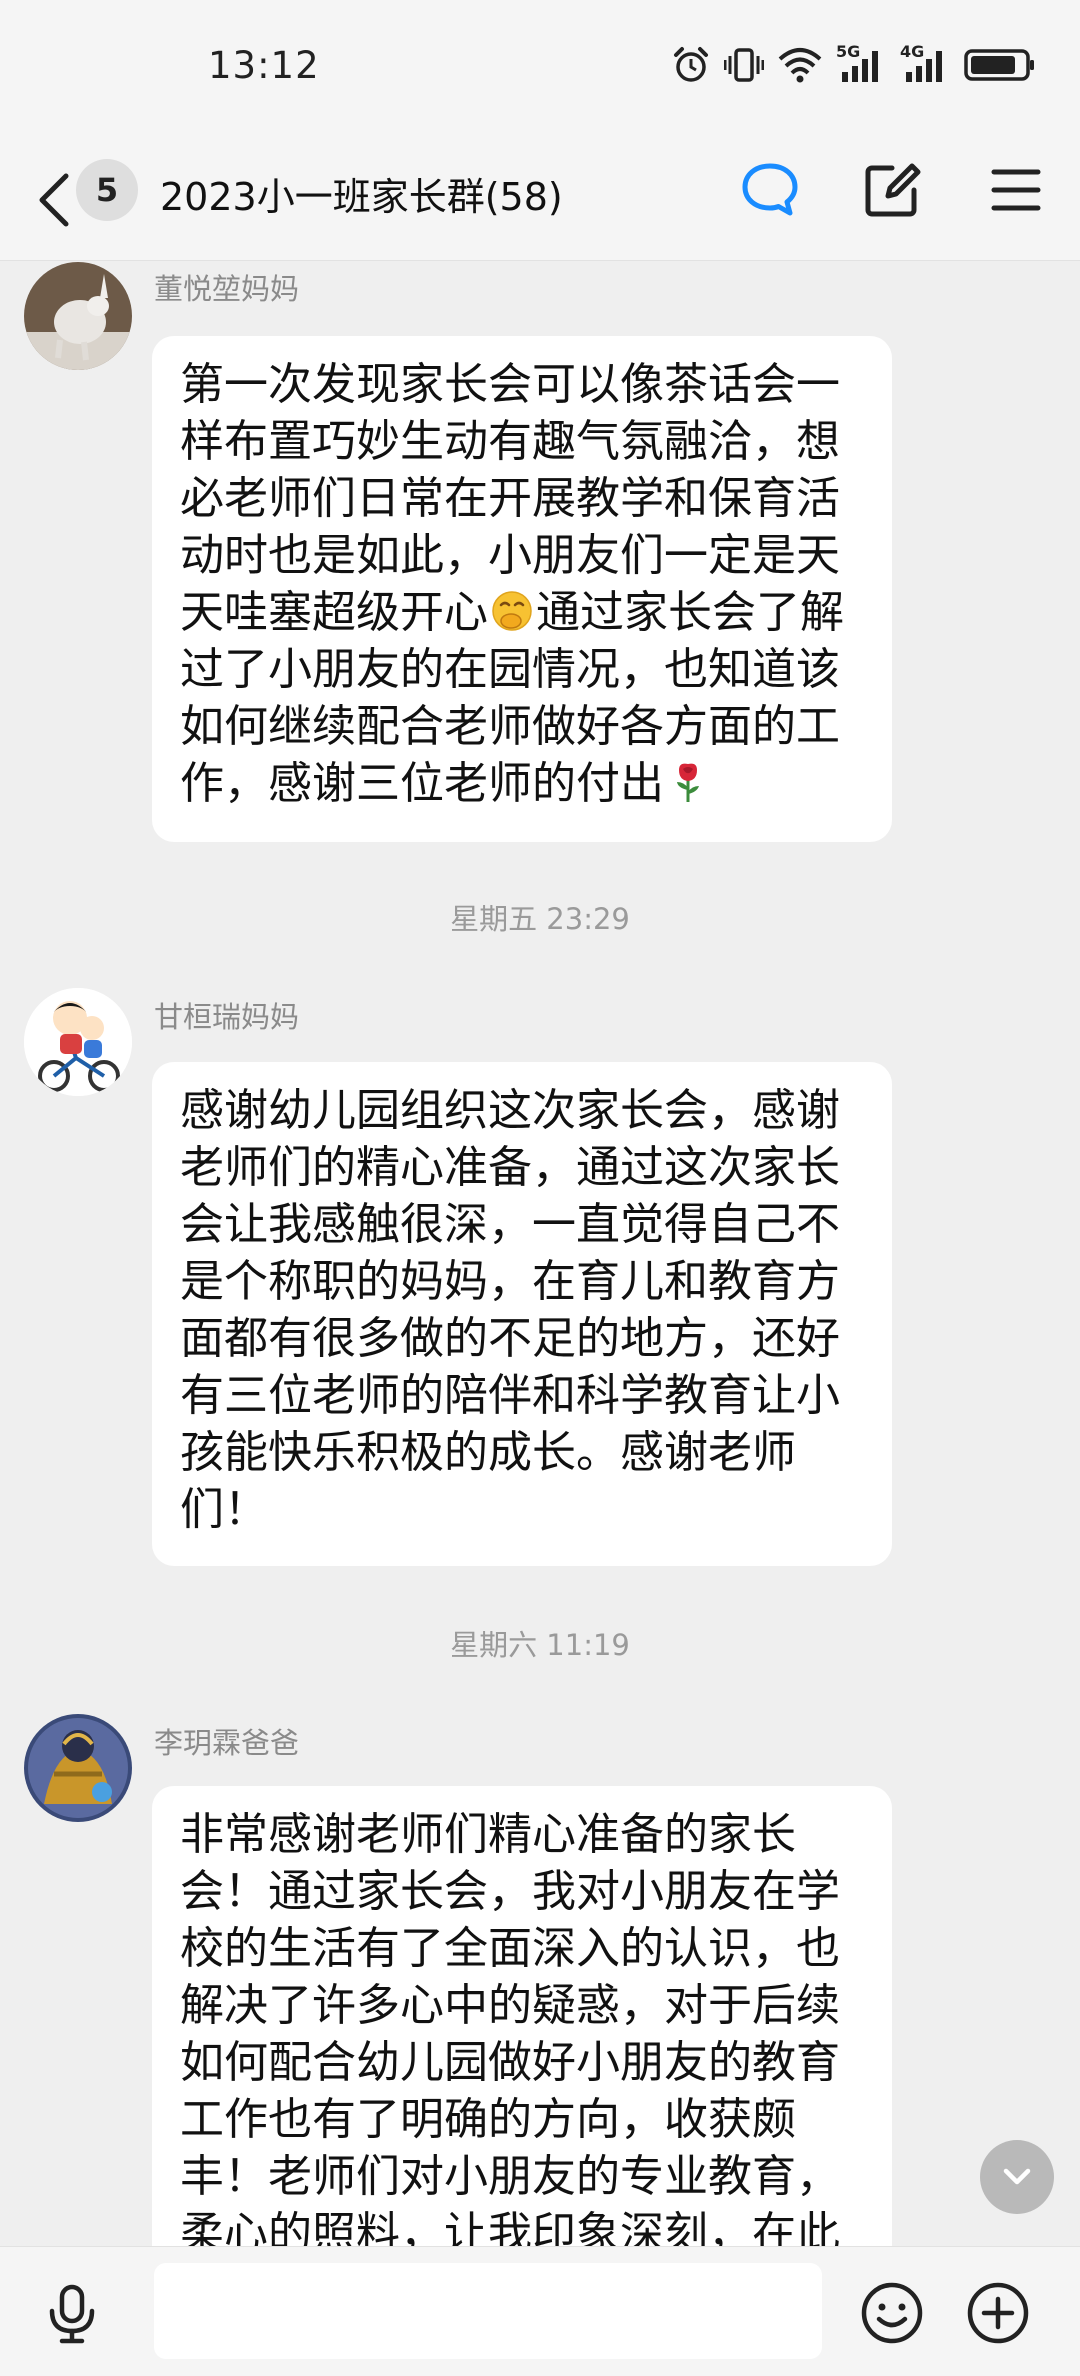  Describe the element at coordinates (892, 190) in the screenshot. I see `edit-note-icon` at that location.